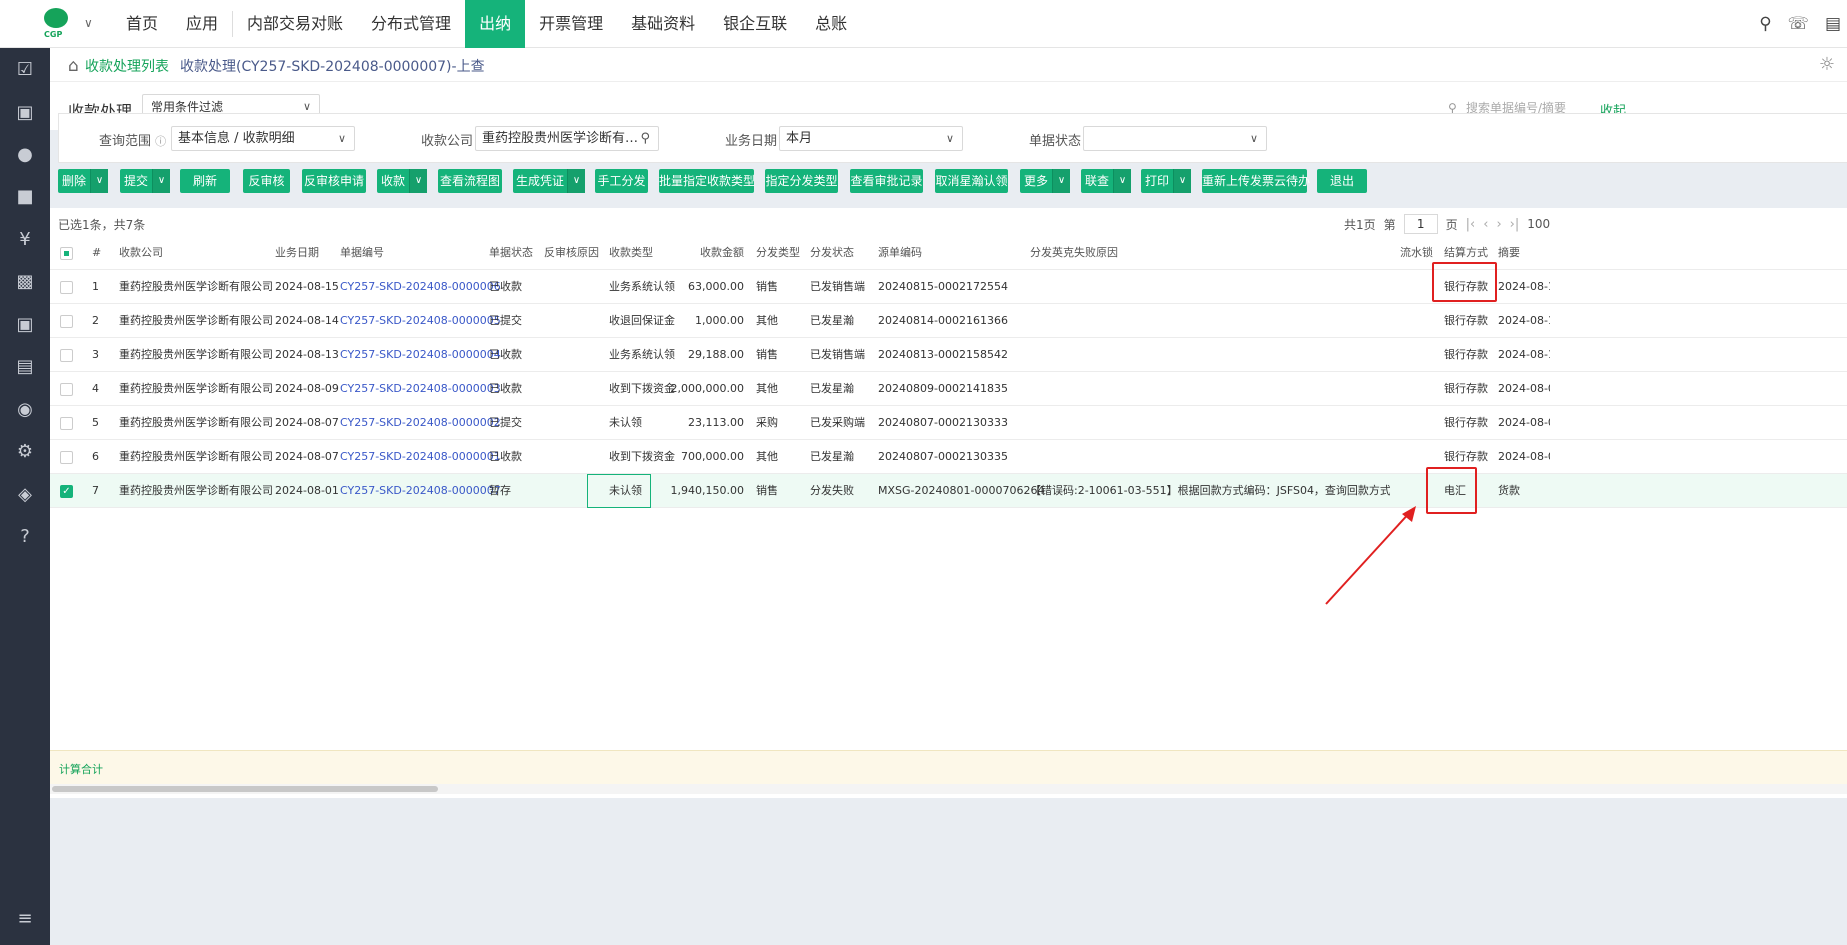  Describe the element at coordinates (202, 24) in the screenshot. I see `nav-item-apps: 应用` at that location.